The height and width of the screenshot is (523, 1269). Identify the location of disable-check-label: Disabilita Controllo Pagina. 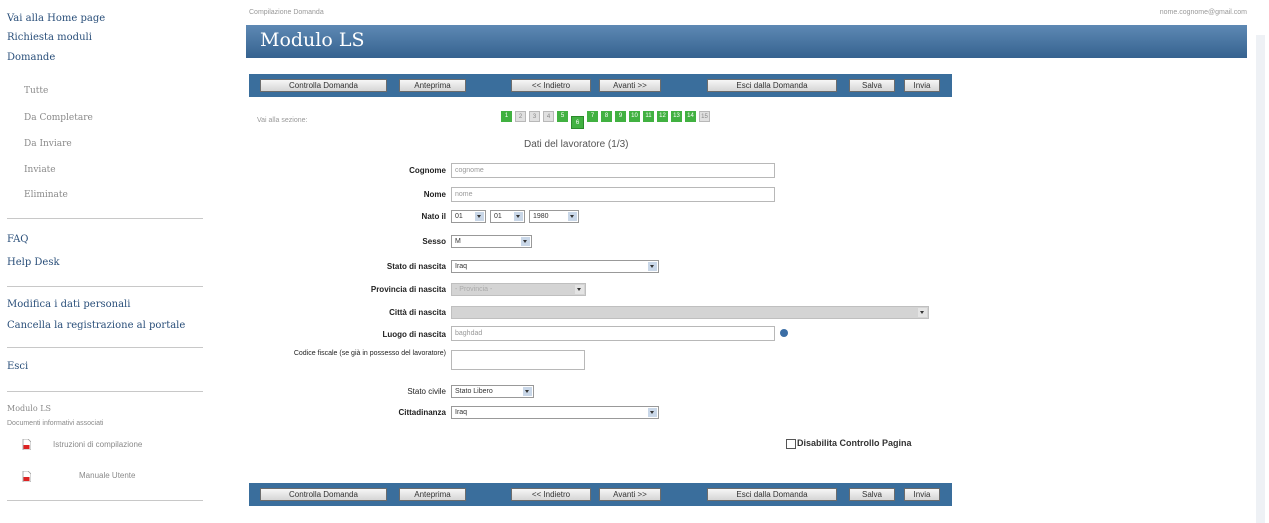
(854, 443).